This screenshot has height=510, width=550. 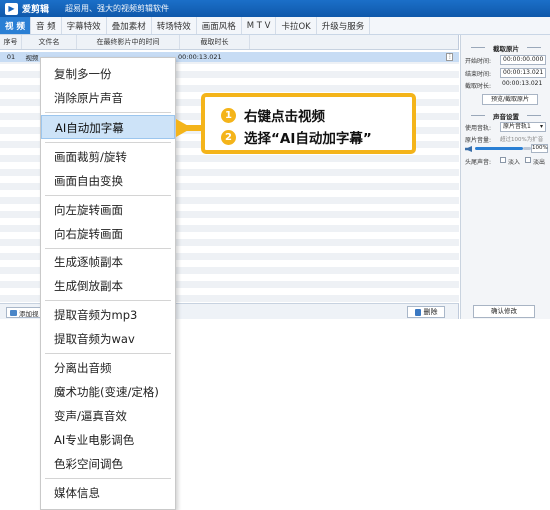 What do you see at coordinates (478, 74) in the screenshot?
I see `end-time-label: 结束时间:` at bounding box center [478, 74].